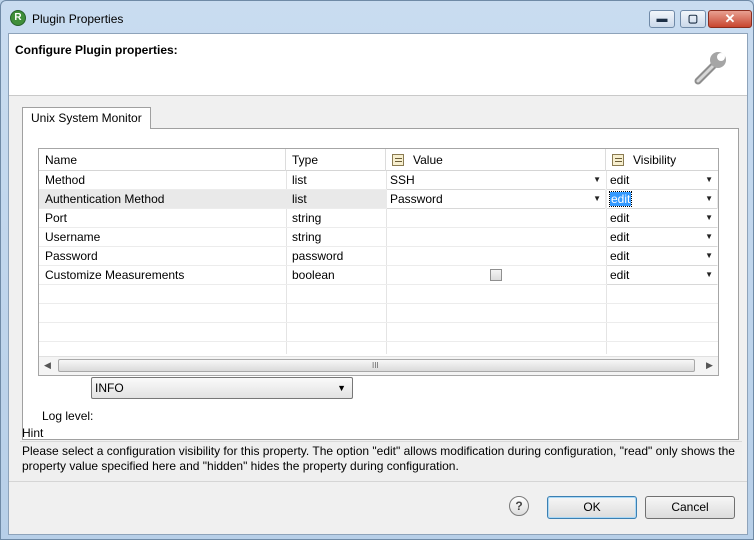 This screenshot has width=754, height=540. What do you see at coordinates (496, 180) in the screenshot?
I see `value-combo: SSH ▼` at bounding box center [496, 180].